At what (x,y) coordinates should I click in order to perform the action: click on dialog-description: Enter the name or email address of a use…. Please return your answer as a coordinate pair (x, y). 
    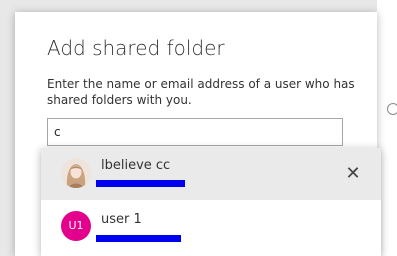
    Looking at the image, I should click on (201, 92).